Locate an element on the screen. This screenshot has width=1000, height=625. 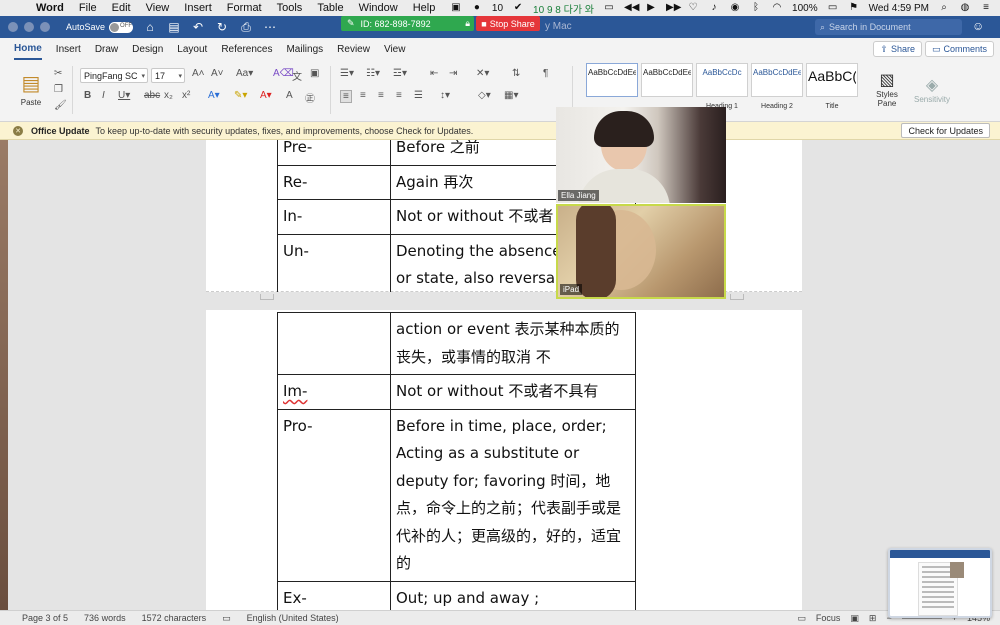
tab-mailings: Mailings is located at coordinates (304, 49).